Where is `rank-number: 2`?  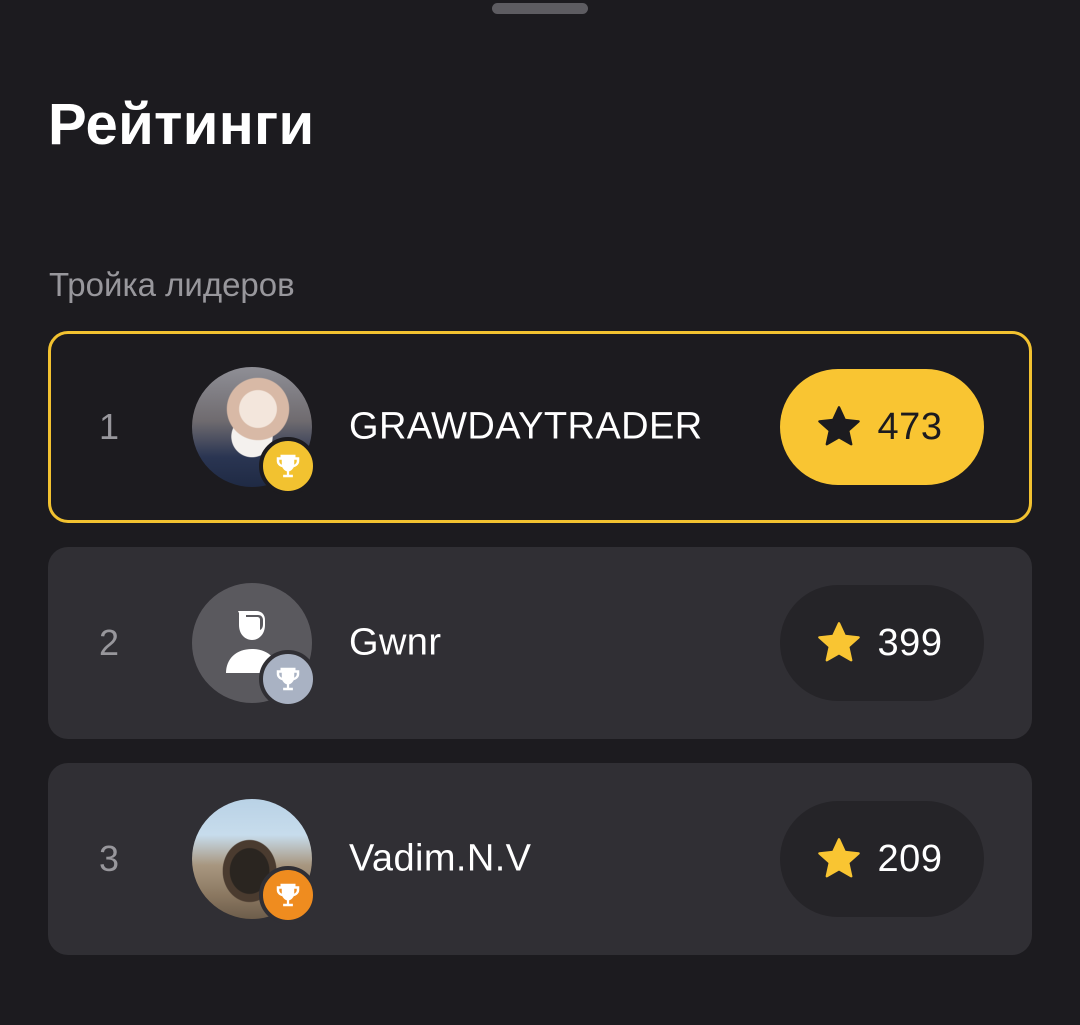
rank-number: 2 is located at coordinates (109, 642).